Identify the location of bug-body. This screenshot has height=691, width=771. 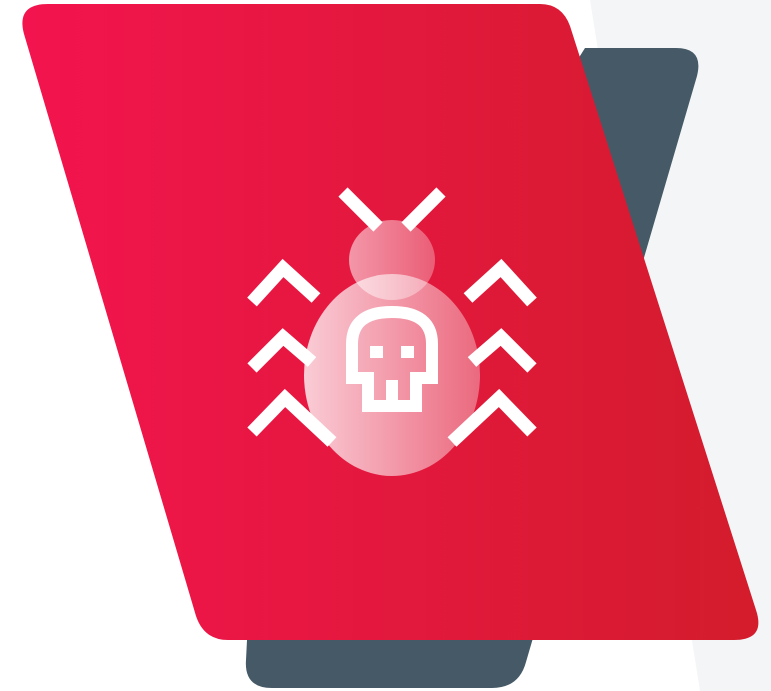
(392, 375).